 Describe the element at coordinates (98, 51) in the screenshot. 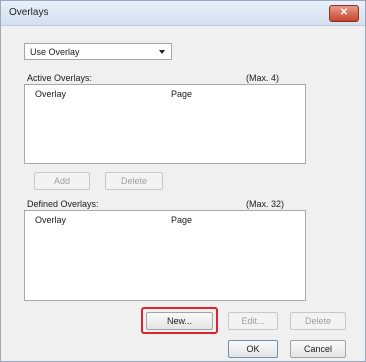

I see `overlay-mode-select: Use Overlay` at that location.